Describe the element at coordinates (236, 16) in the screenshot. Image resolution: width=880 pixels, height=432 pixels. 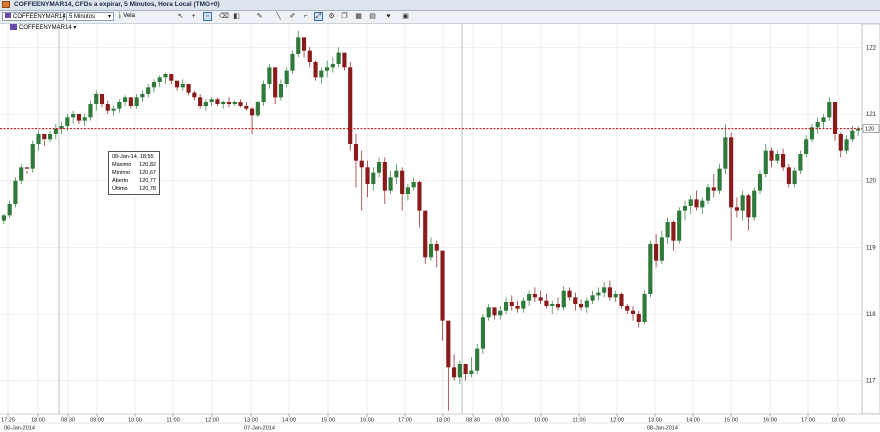
I see `color-picker-icon: ◧` at that location.